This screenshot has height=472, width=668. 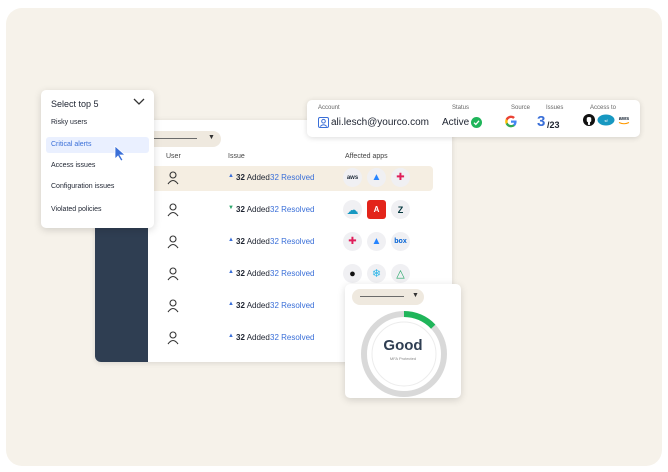 I want to click on table-row: ▼ 32 Added 32 Resolved ☁ A Z, so click(x=290, y=210).